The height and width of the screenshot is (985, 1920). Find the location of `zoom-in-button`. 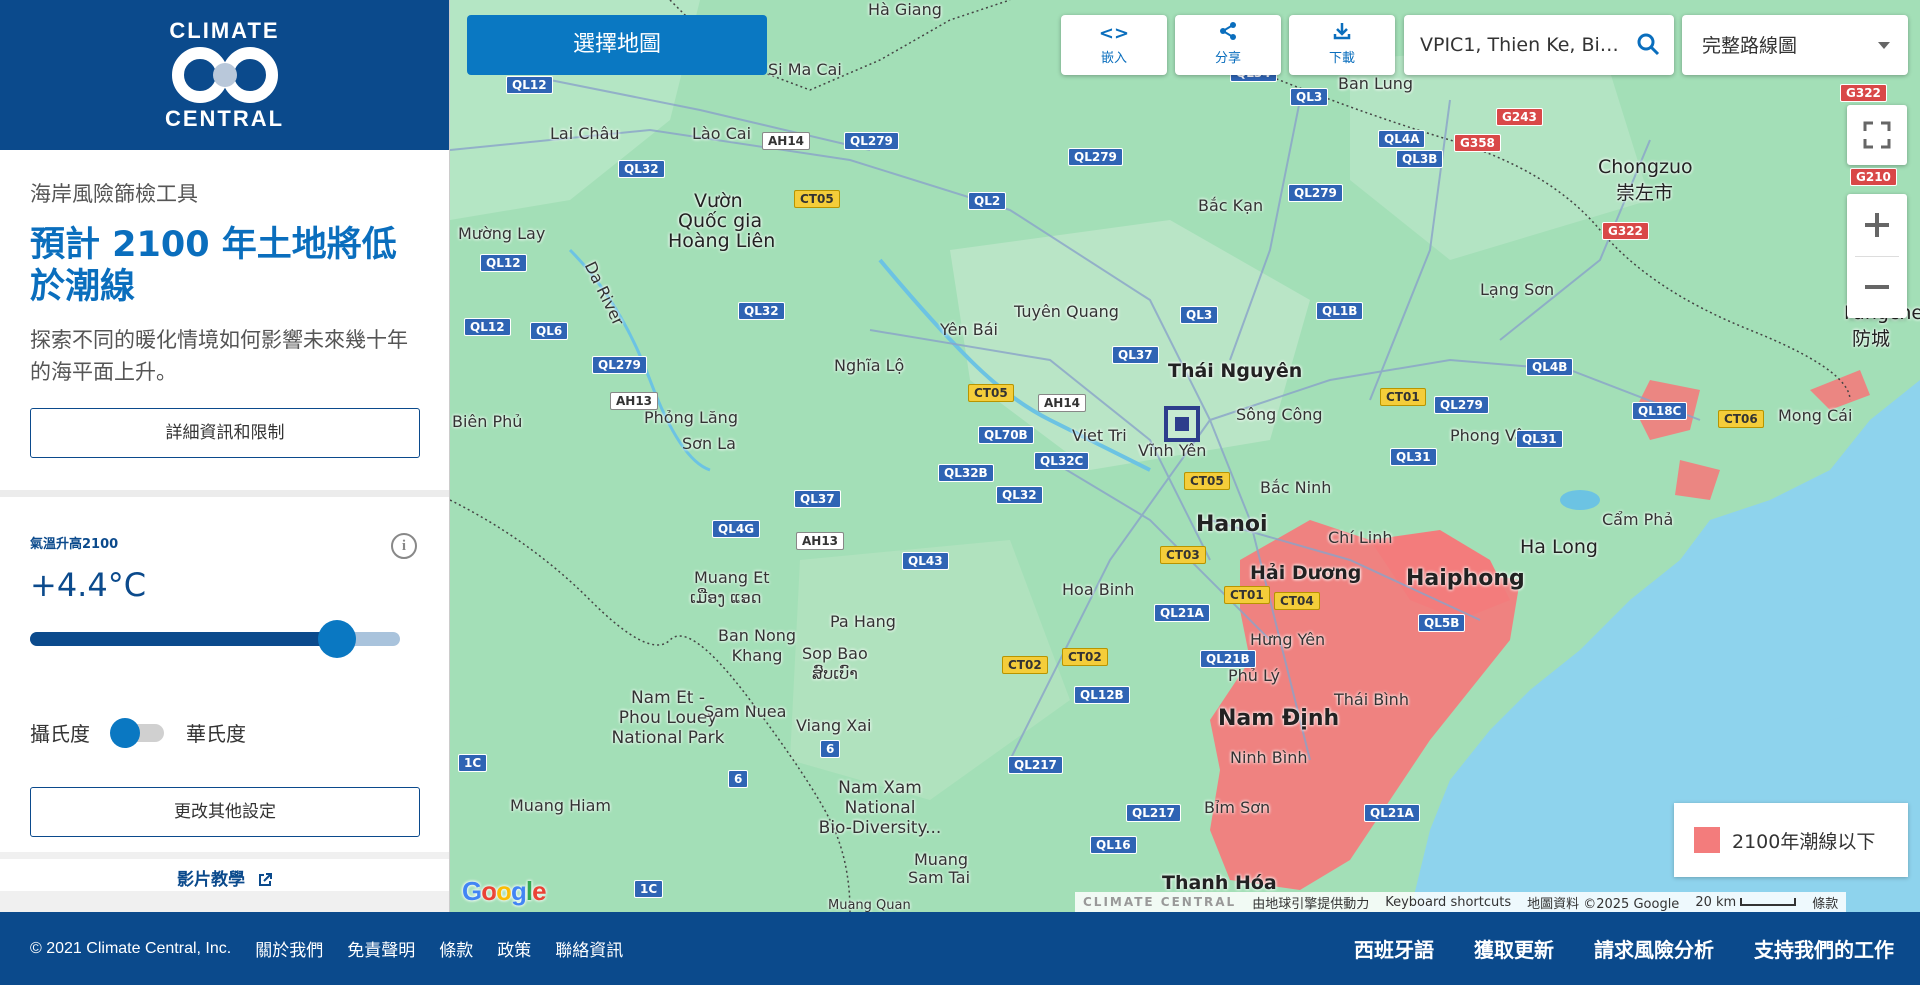

zoom-in-button is located at coordinates (1877, 225).